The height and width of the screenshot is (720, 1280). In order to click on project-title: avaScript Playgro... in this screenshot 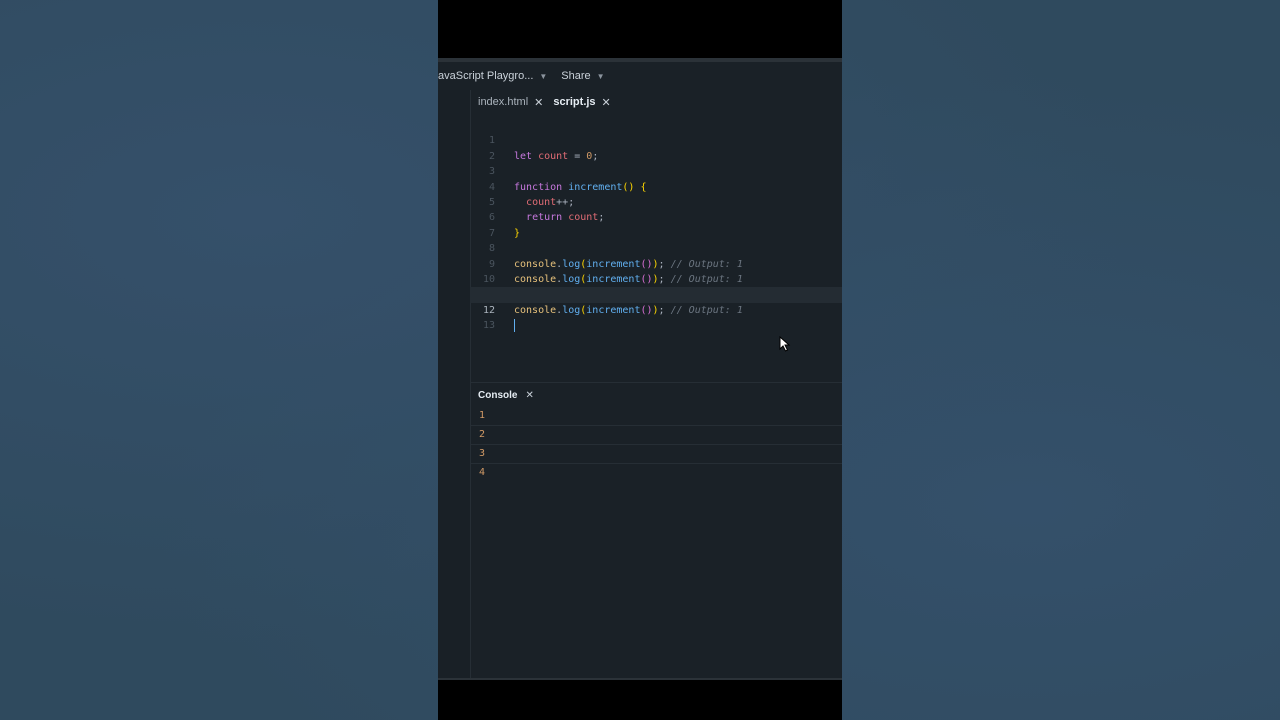, I will do `click(486, 76)`.